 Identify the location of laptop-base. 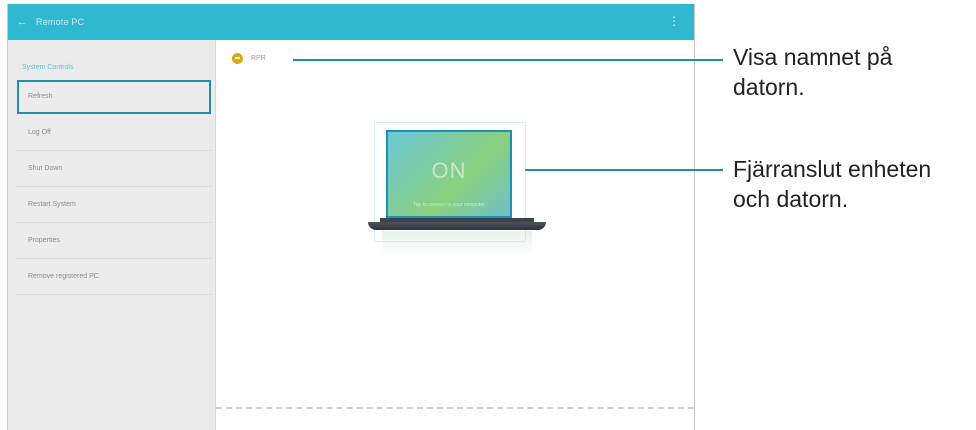
(457, 226).